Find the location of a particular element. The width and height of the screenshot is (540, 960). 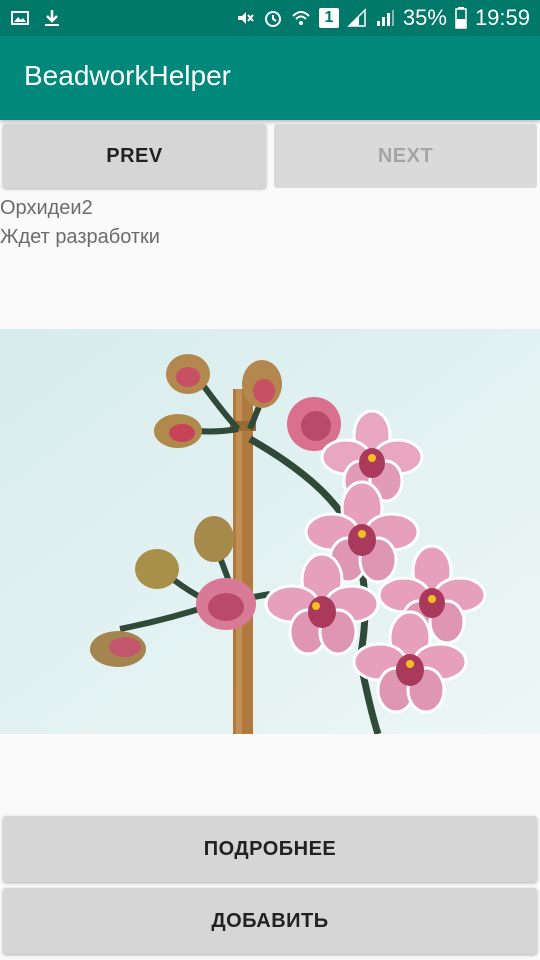

item-name: Орхидеи2 is located at coordinates (46, 208).